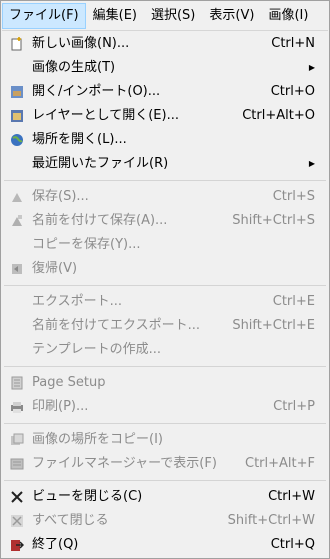 The height and width of the screenshot is (559, 330). I want to click on print-icon, so click(17, 407).